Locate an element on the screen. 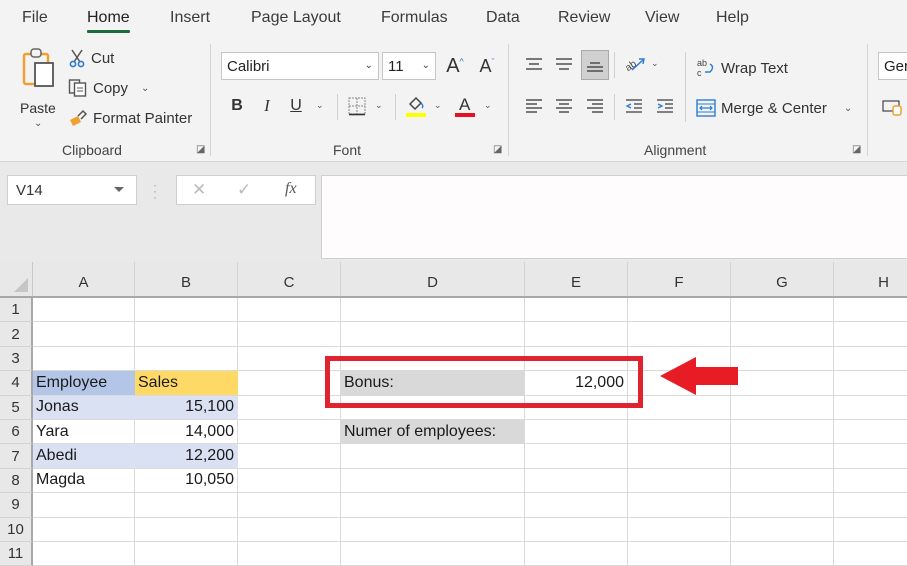 The width and height of the screenshot is (907, 566). cell-e10 is located at coordinates (576, 529).